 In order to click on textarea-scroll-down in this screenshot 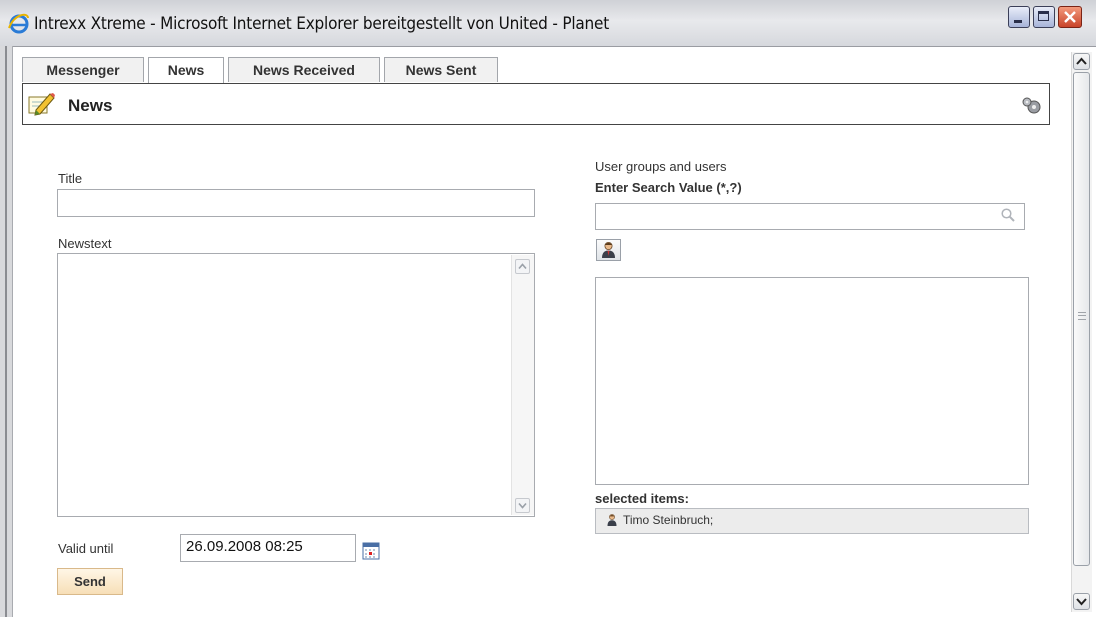, I will do `click(522, 505)`.